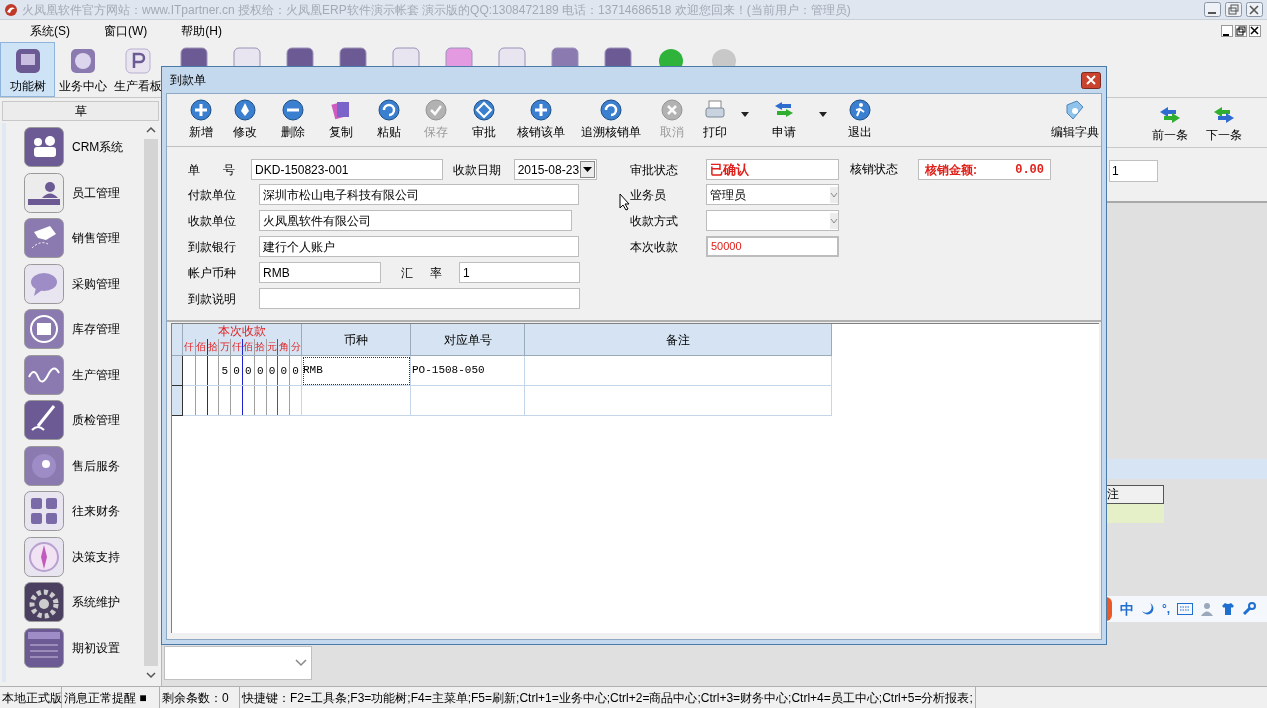 This screenshot has width=1267, height=708. What do you see at coordinates (44, 238) in the screenshot?
I see `map-icon` at bounding box center [44, 238].